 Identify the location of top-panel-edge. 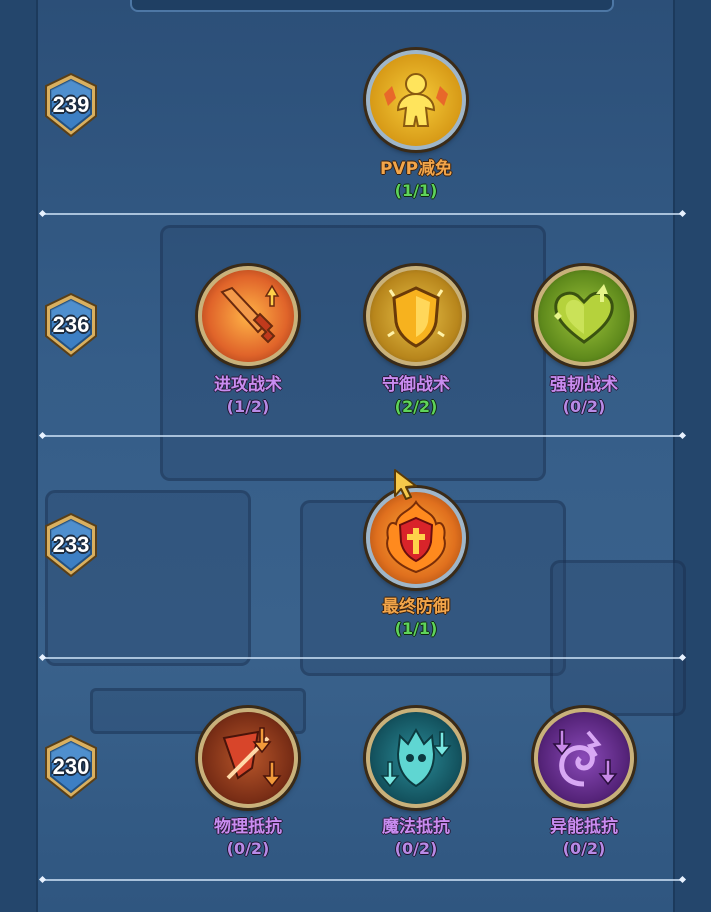
(372, 6).